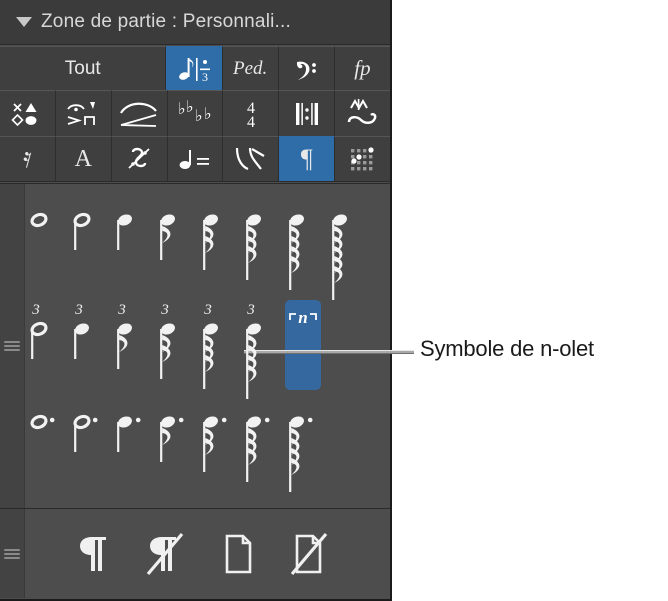 This screenshot has height=601, width=668. I want to click on toolbar-button-pedal: Ped., so click(250, 68).